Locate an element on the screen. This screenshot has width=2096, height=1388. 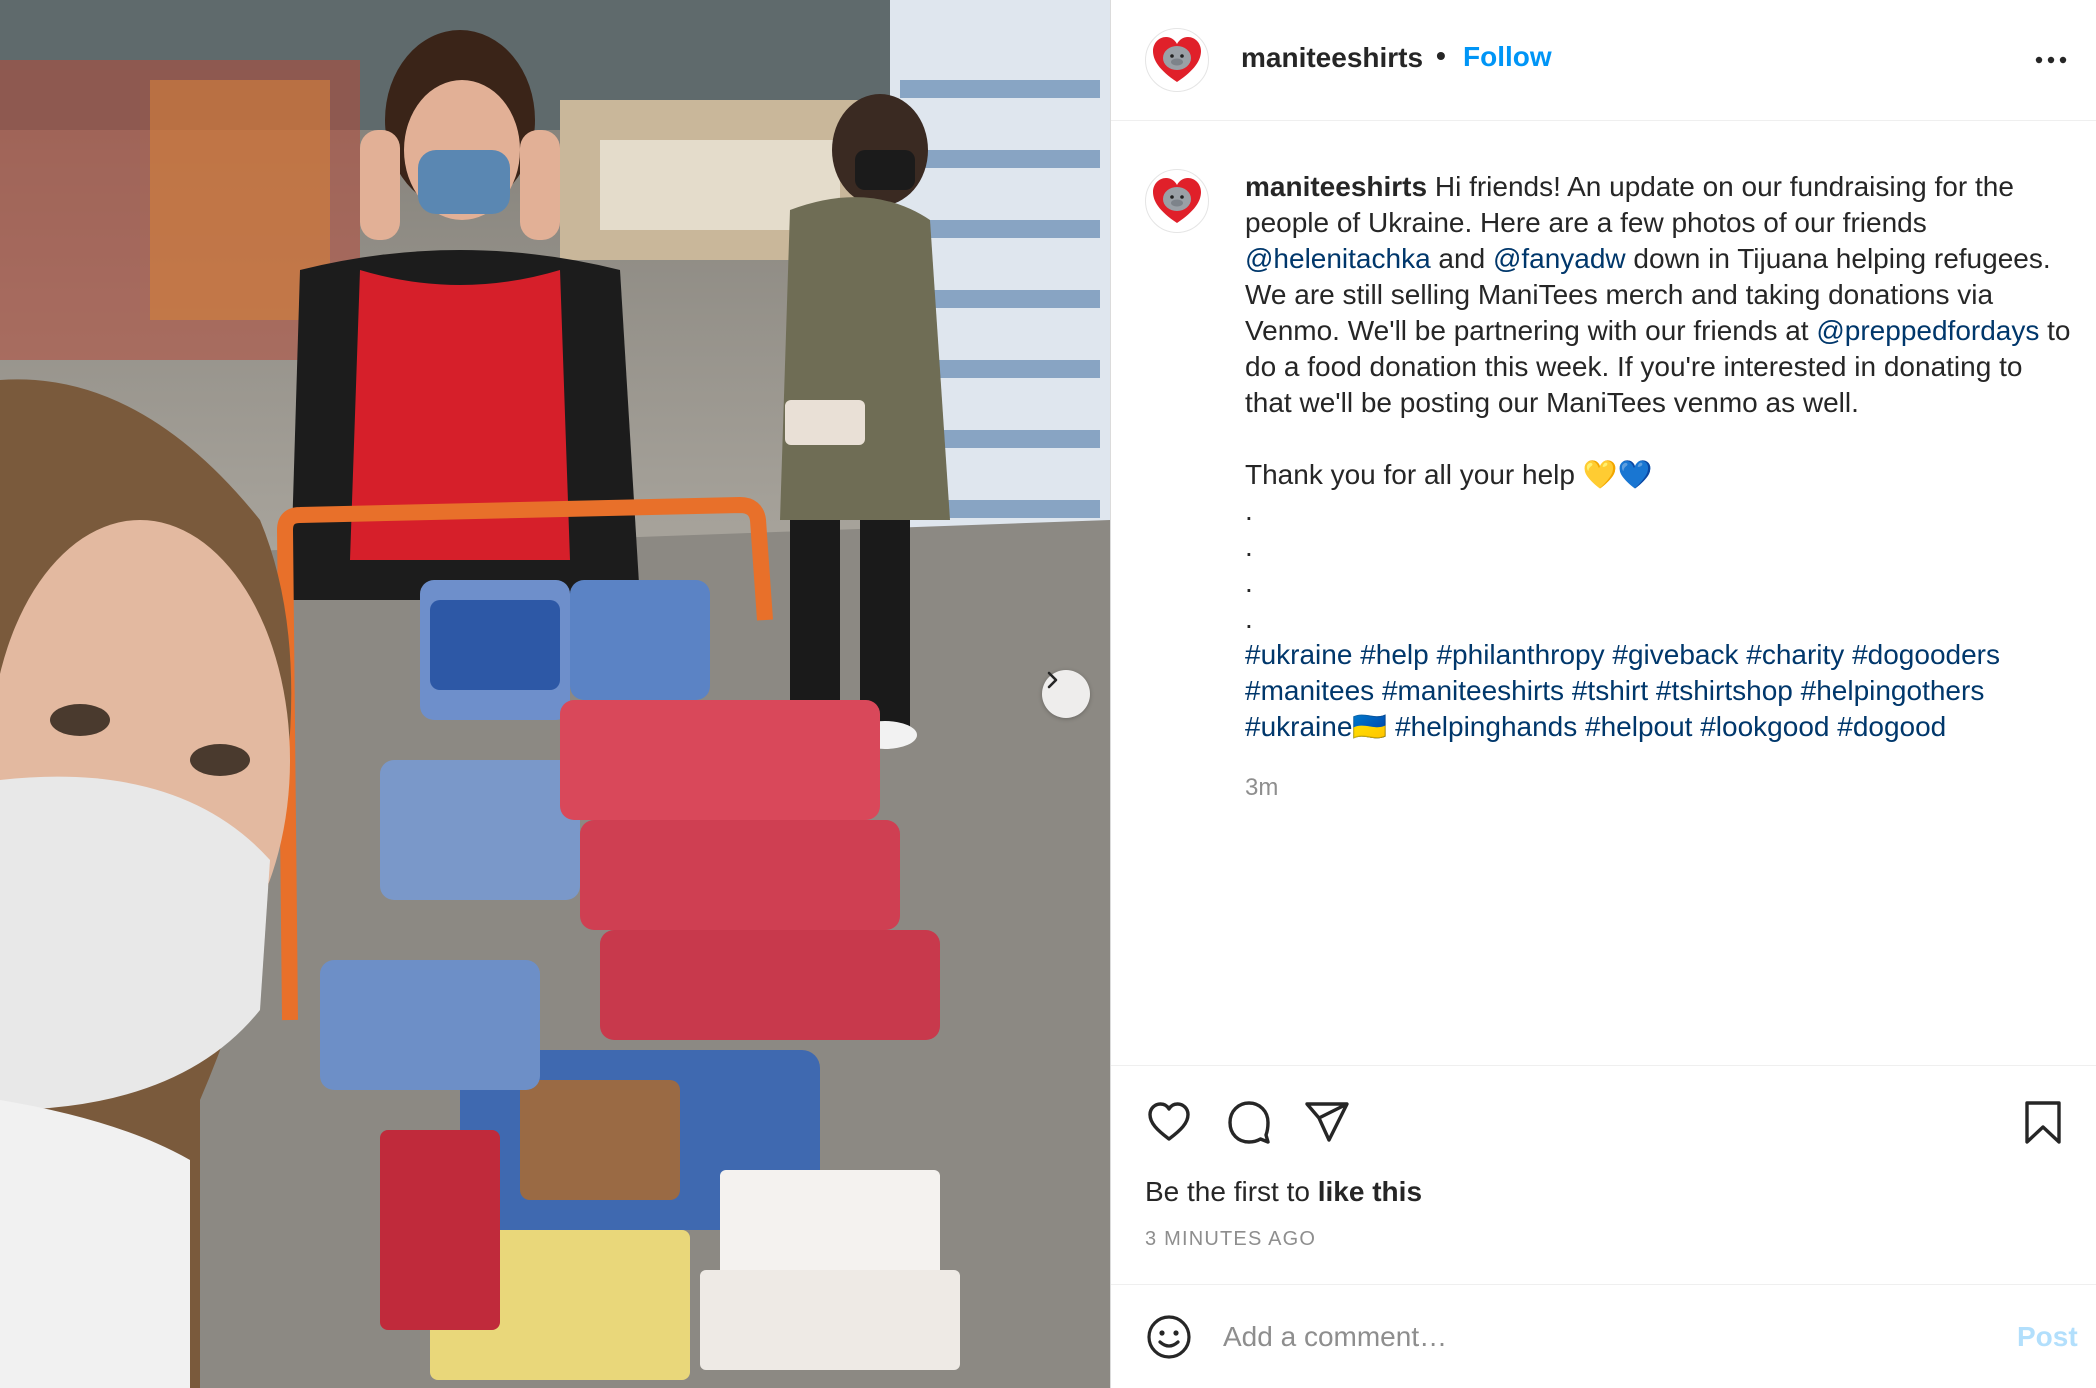
more-options-button is located at coordinates (2051, 60).